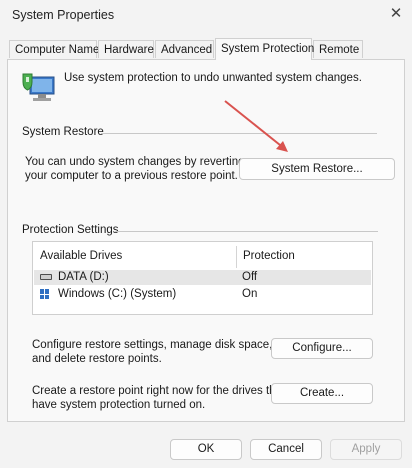 This screenshot has width=412, height=468. What do you see at coordinates (63, 132) in the screenshot?
I see `system-restore-section-title: System Restore` at bounding box center [63, 132].